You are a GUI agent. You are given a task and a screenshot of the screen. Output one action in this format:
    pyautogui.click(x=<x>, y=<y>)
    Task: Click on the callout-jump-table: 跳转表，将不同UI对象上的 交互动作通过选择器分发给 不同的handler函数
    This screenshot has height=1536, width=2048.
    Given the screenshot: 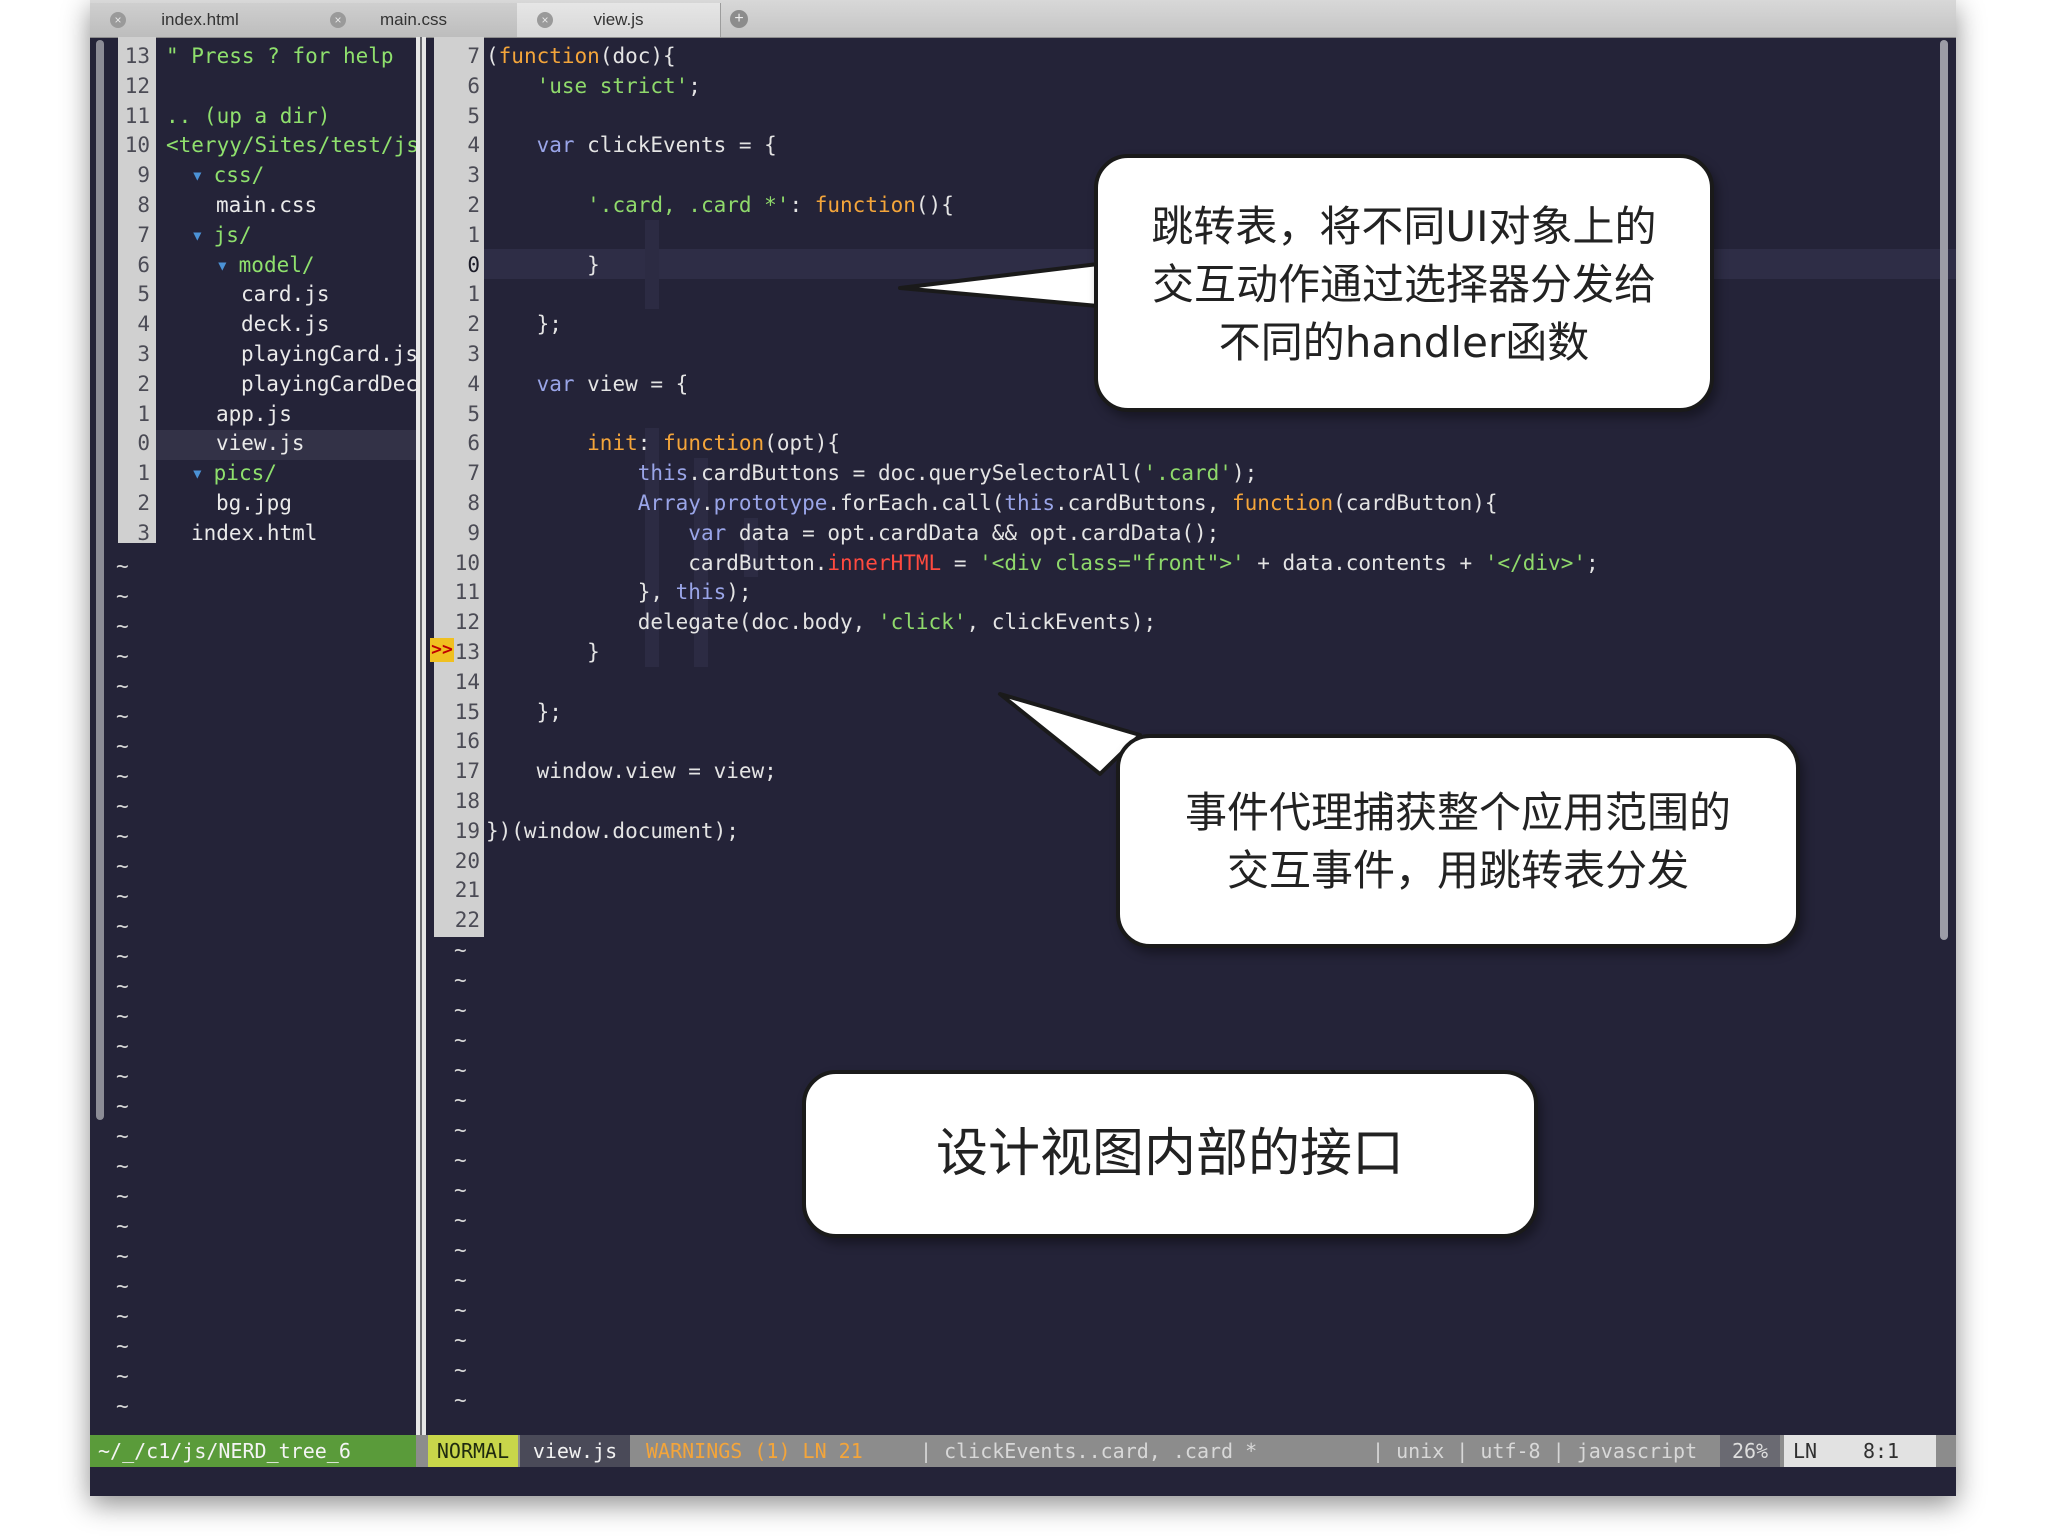 What is the action you would take?
    pyautogui.click(x=1404, y=283)
    